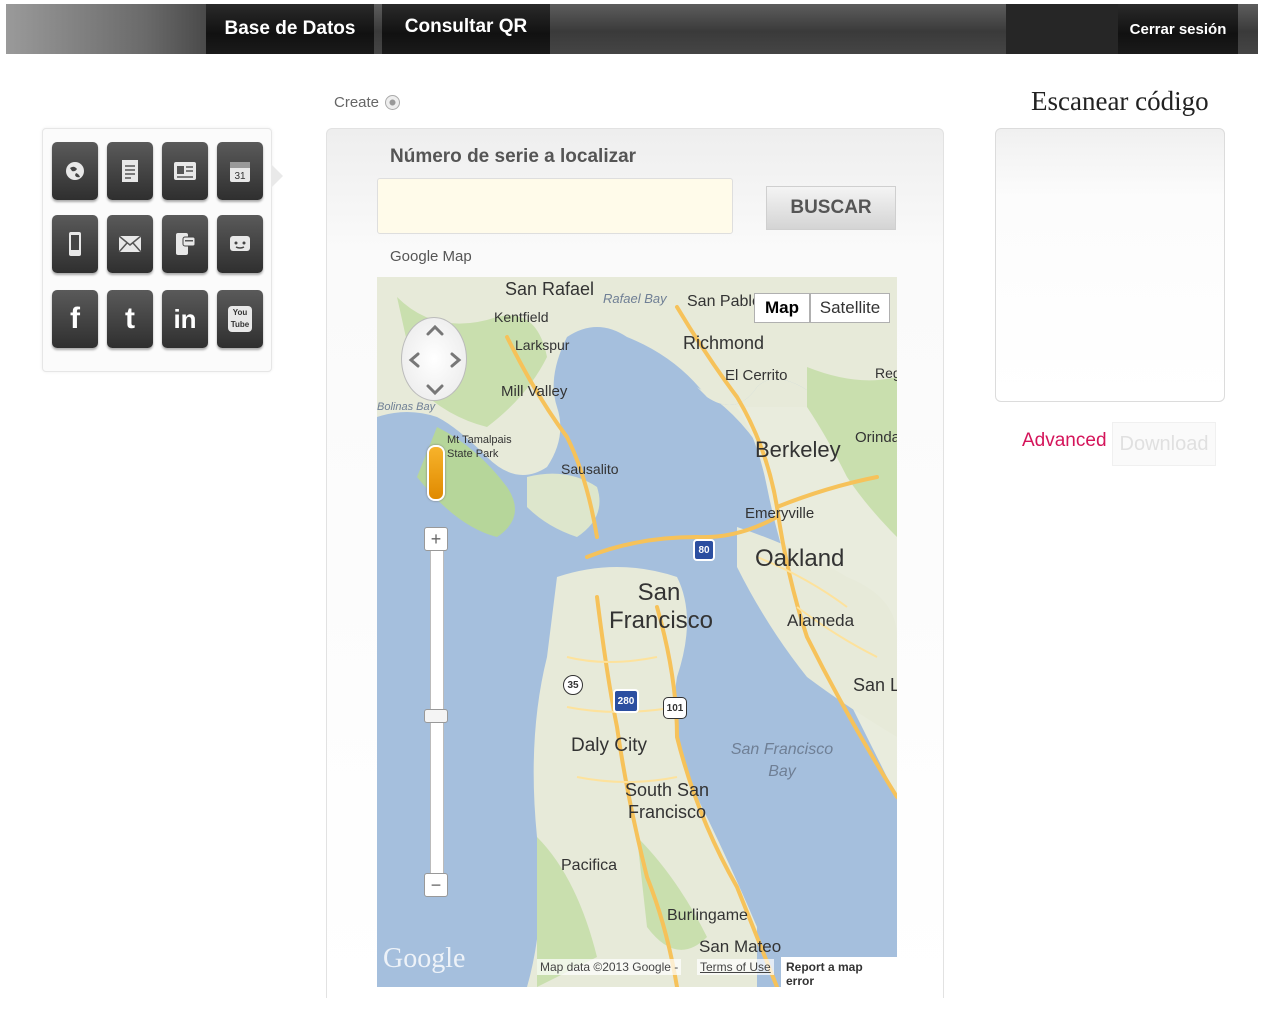 This screenshot has width=1262, height=1029. What do you see at coordinates (661, 606) in the screenshot?
I see `place-san-francisco: San Francisco` at bounding box center [661, 606].